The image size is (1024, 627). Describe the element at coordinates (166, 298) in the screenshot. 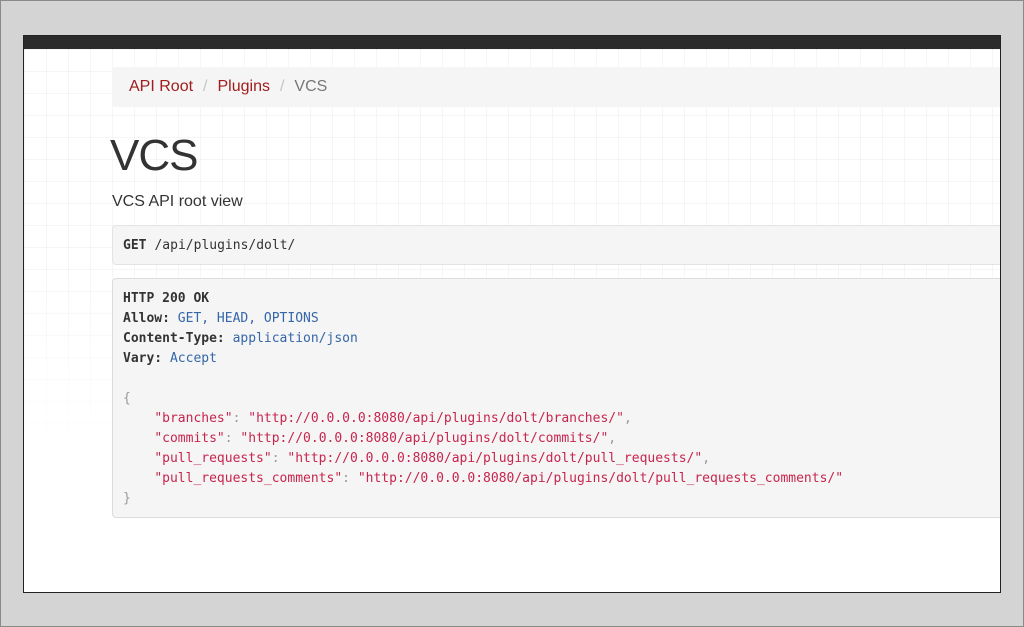

I see `response-status: HTTP 200 OK` at that location.